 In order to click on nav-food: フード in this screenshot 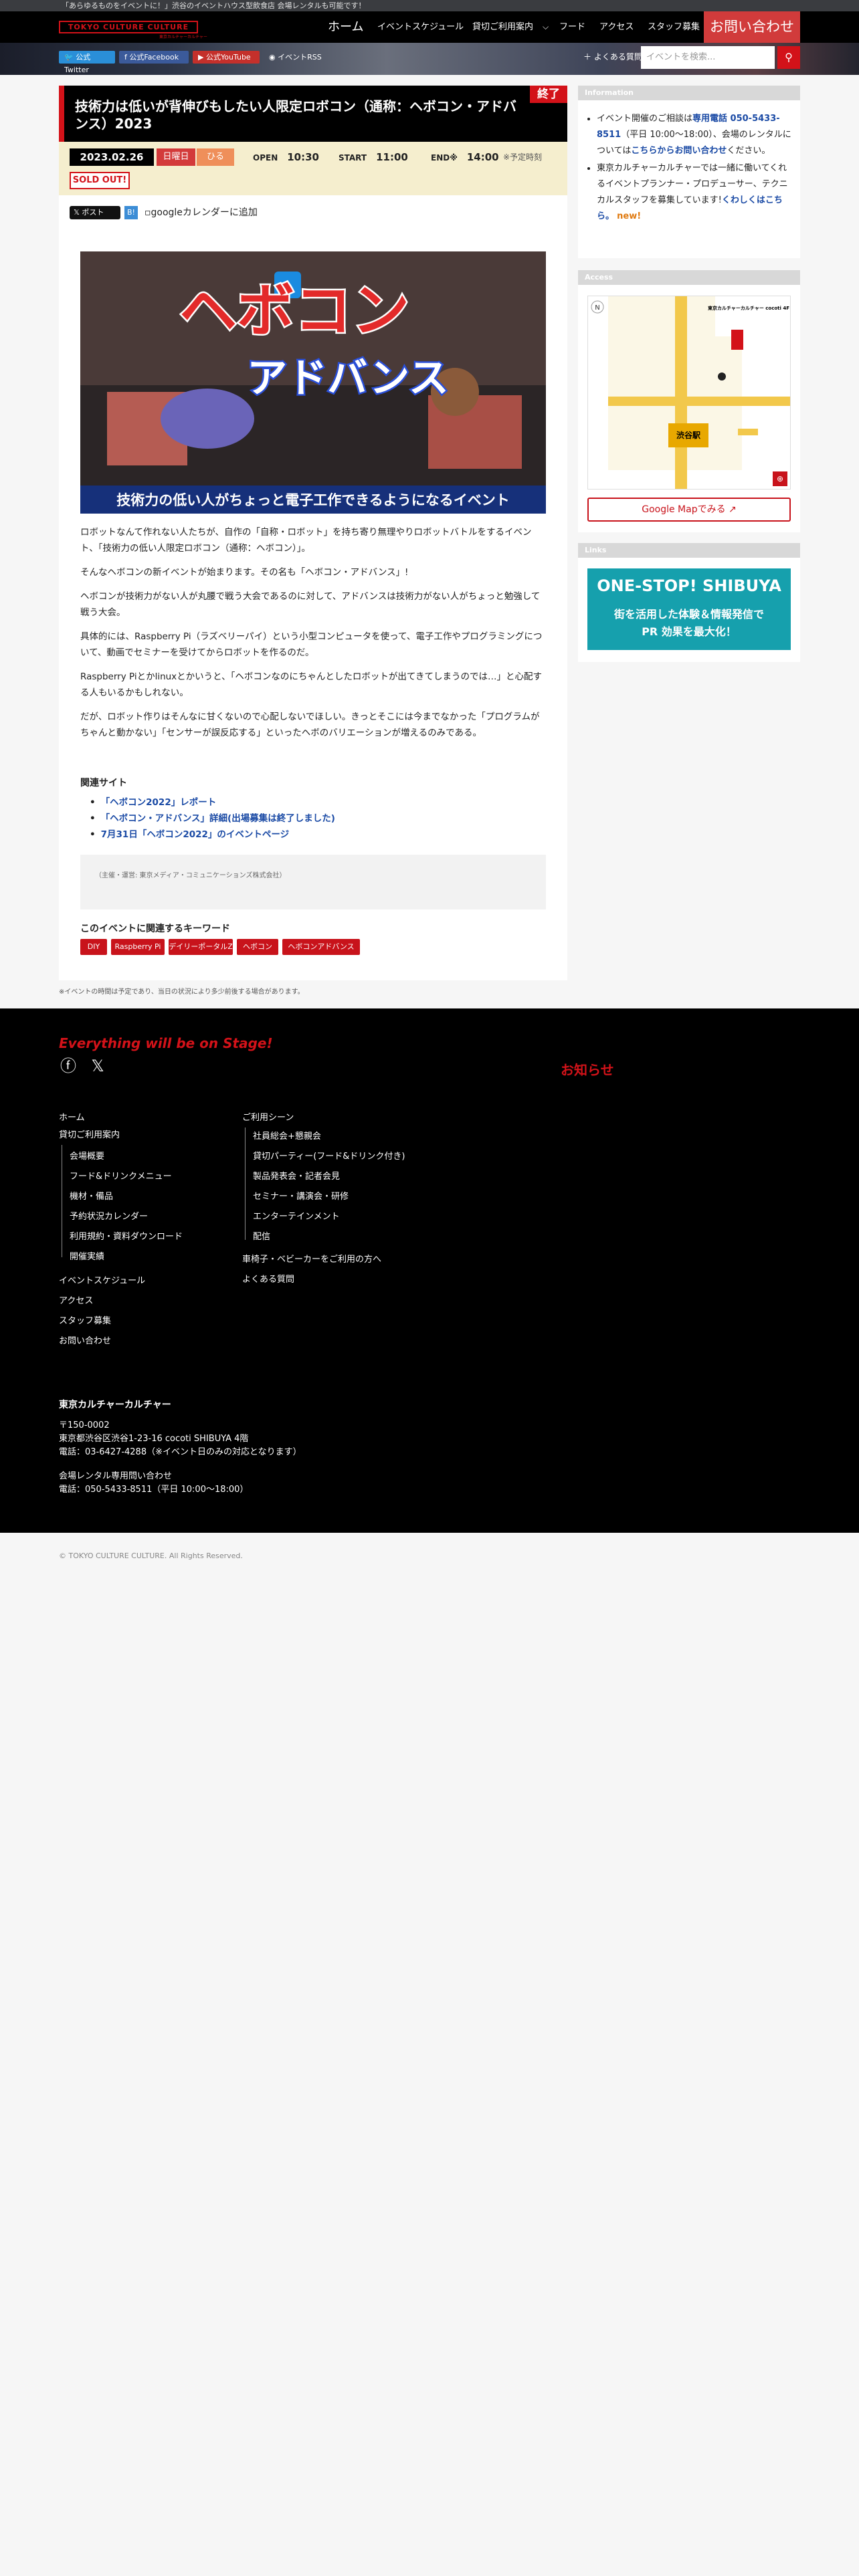, I will do `click(572, 27)`.